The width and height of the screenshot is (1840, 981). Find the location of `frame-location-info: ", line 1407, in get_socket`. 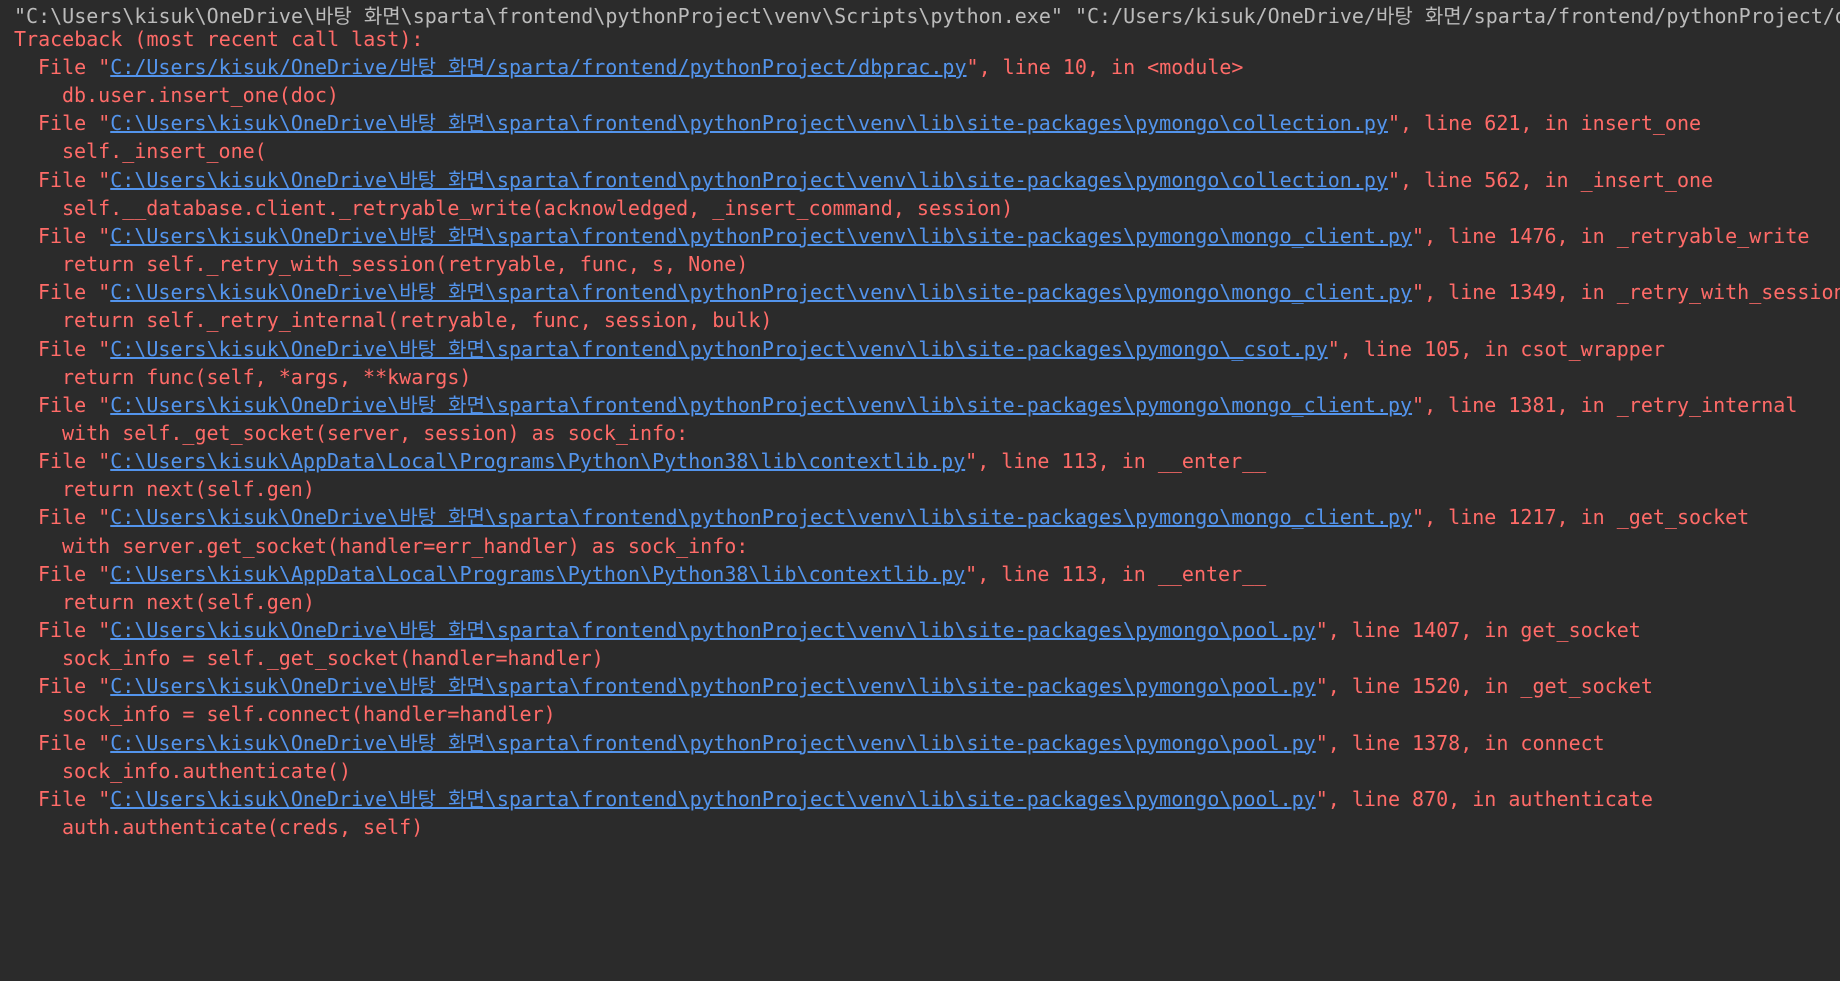

frame-location-info: ", line 1407, in get_socket is located at coordinates (1478, 630).